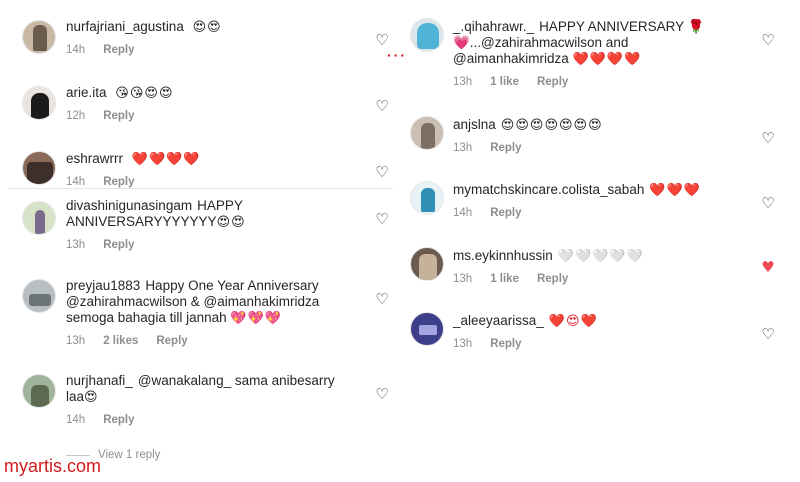 The width and height of the screenshot is (800, 482). What do you see at coordinates (91, 397) in the screenshot?
I see `comment-emoji: 😍` at bounding box center [91, 397].